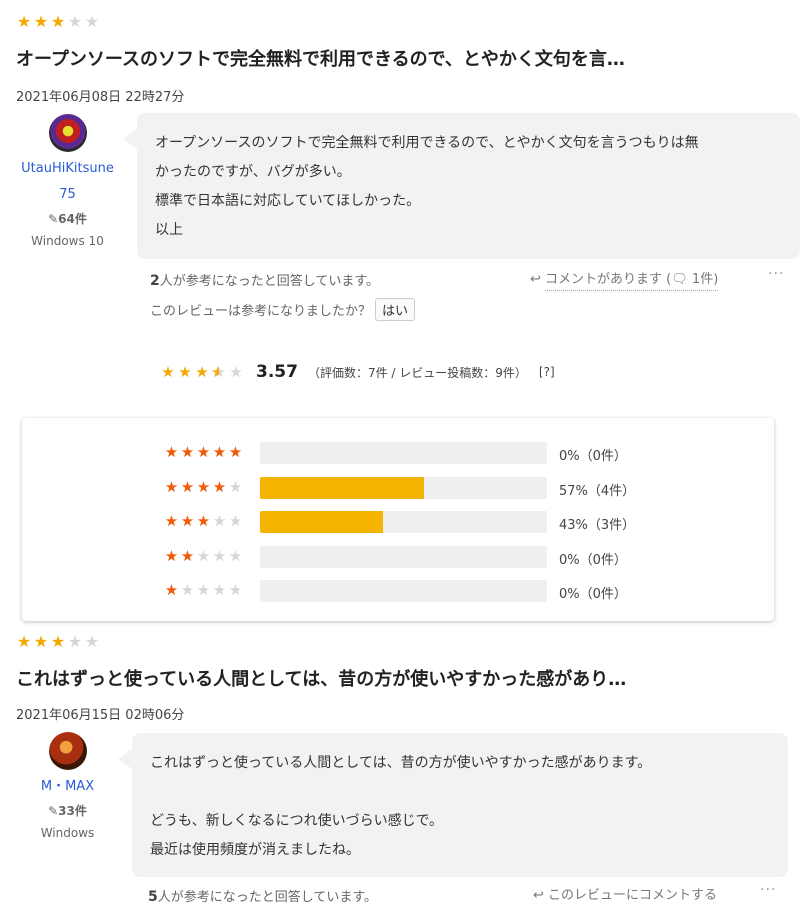 The width and height of the screenshot is (800, 913). Describe the element at coordinates (624, 279) in the screenshot. I see `comment-link: ↩ コメントがあります (🗨 1件)` at that location.